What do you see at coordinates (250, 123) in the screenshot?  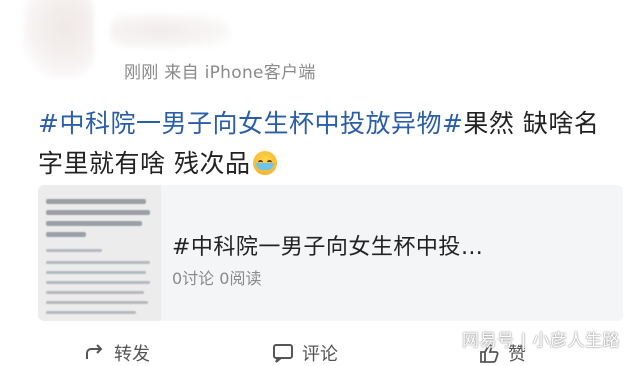 I see `topic-link: #中科院一男子向女生杯中投放异物#` at bounding box center [250, 123].